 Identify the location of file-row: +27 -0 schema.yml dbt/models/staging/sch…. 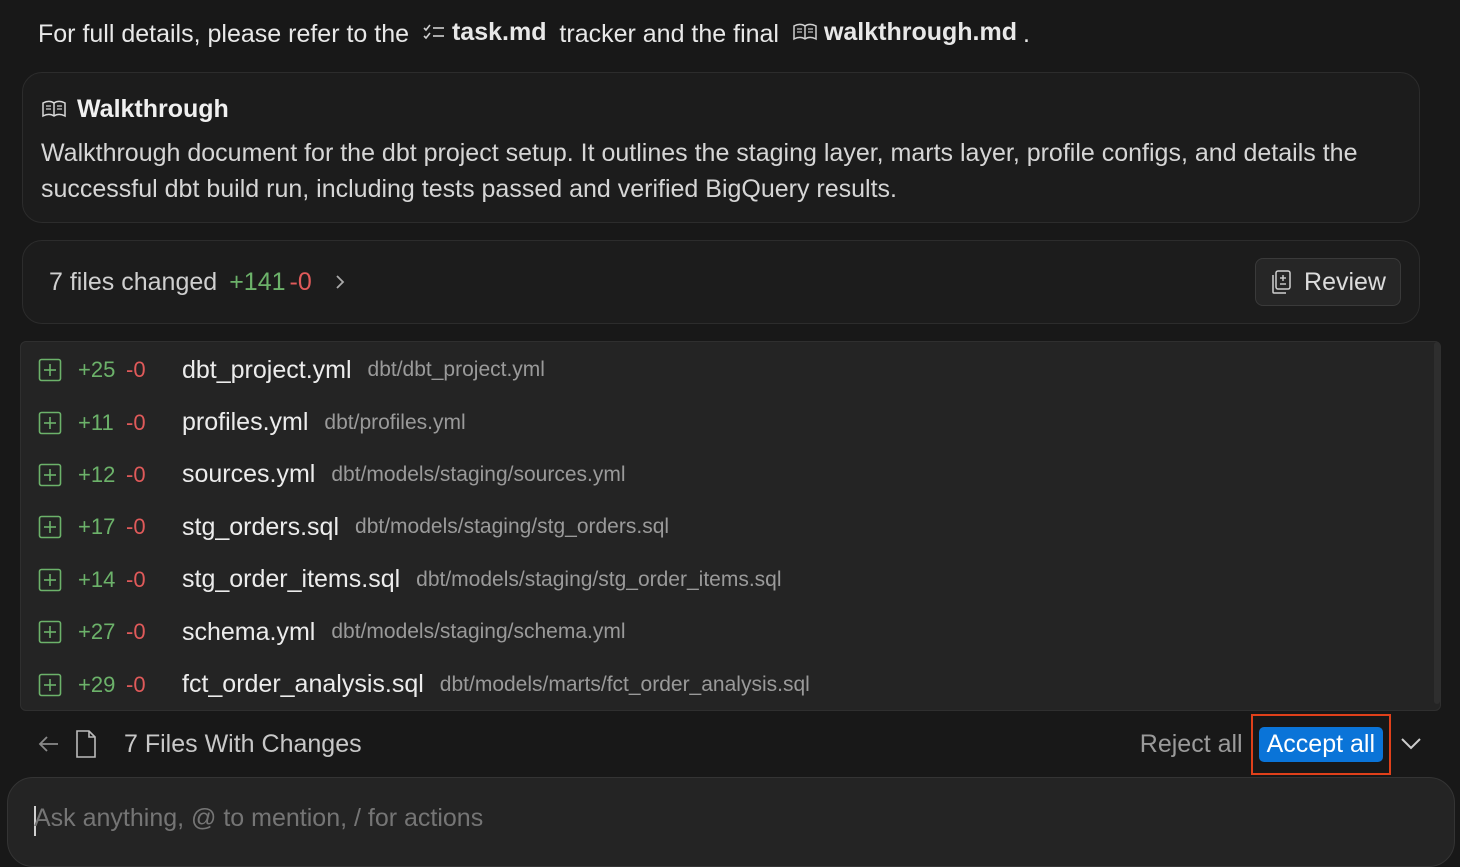
(730, 632).